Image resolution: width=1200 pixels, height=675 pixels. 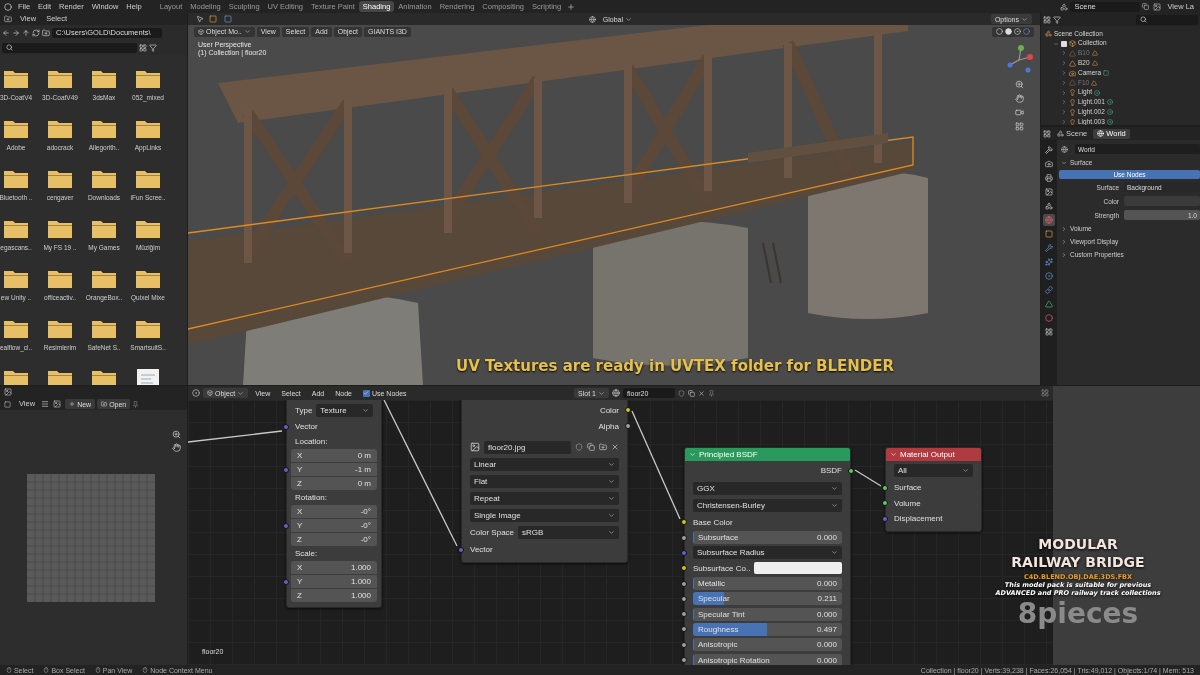 I want to click on grid-icon, so click(x=1019, y=126).